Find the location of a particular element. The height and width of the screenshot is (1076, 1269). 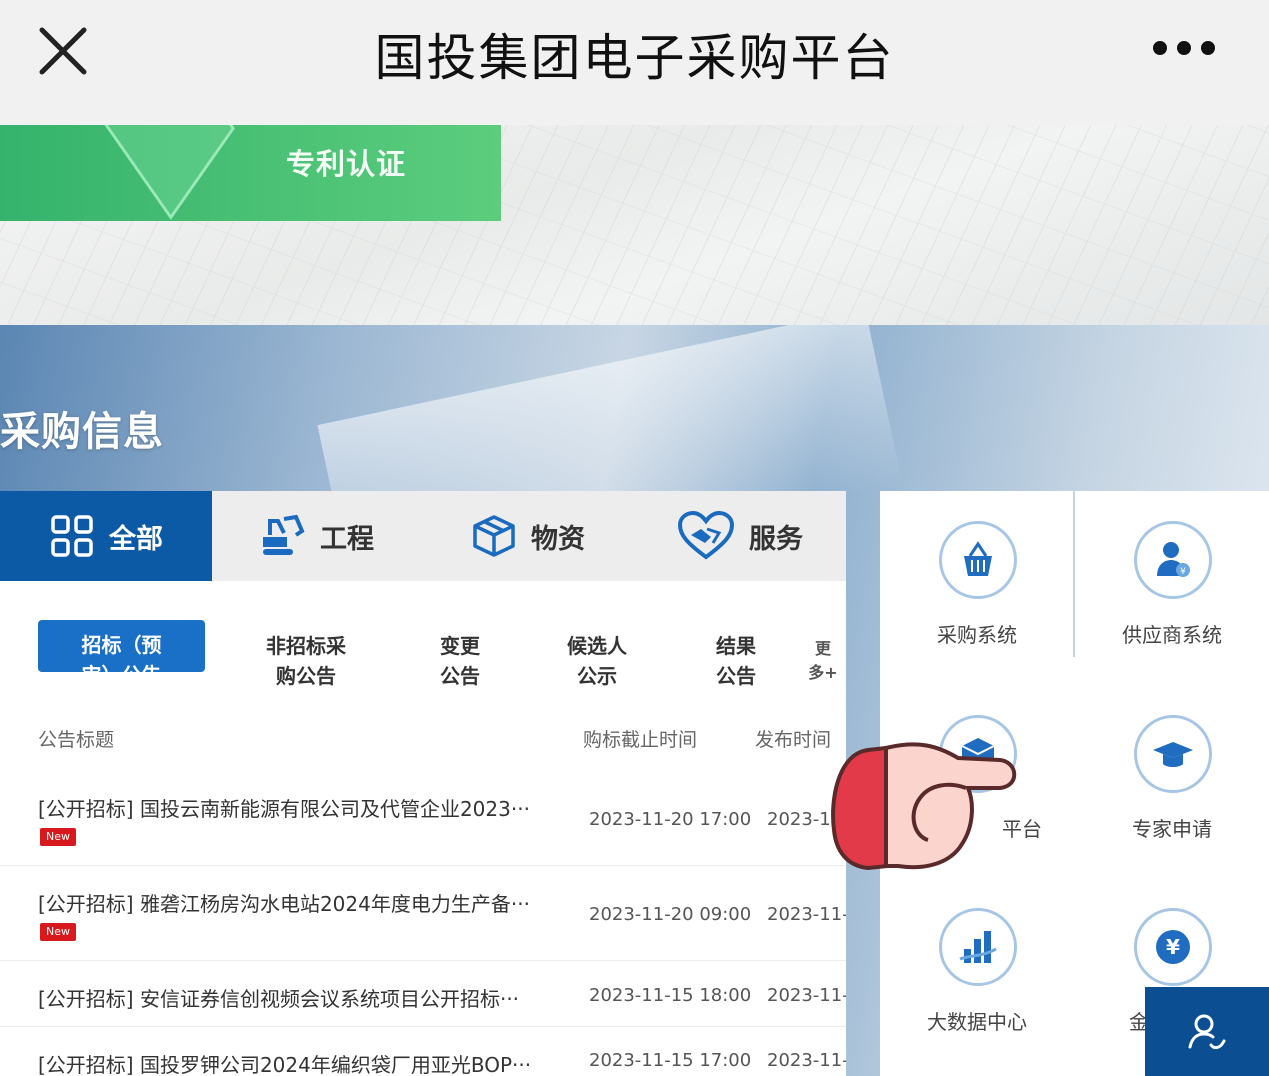

grid-item-big-data-center: 大数据中心 is located at coordinates (977, 974).